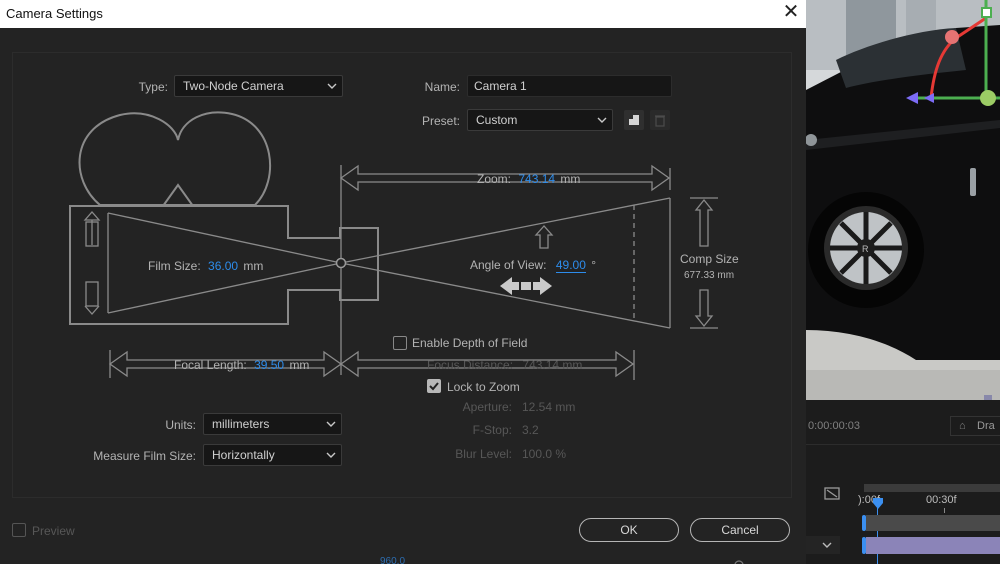 The width and height of the screenshot is (1000, 564). I want to click on draft-3d-toggle: ⌂ Dra, so click(975, 426).